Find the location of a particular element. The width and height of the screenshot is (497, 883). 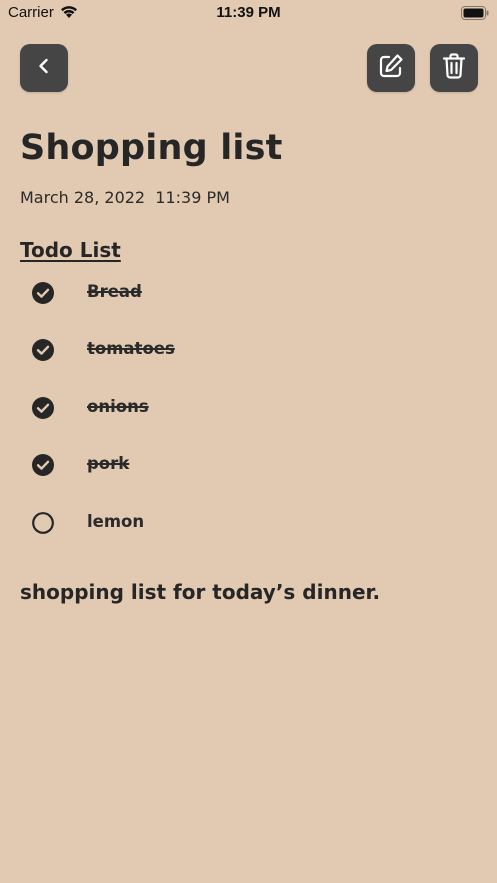

edit-pencil-icon is located at coordinates (391, 68).